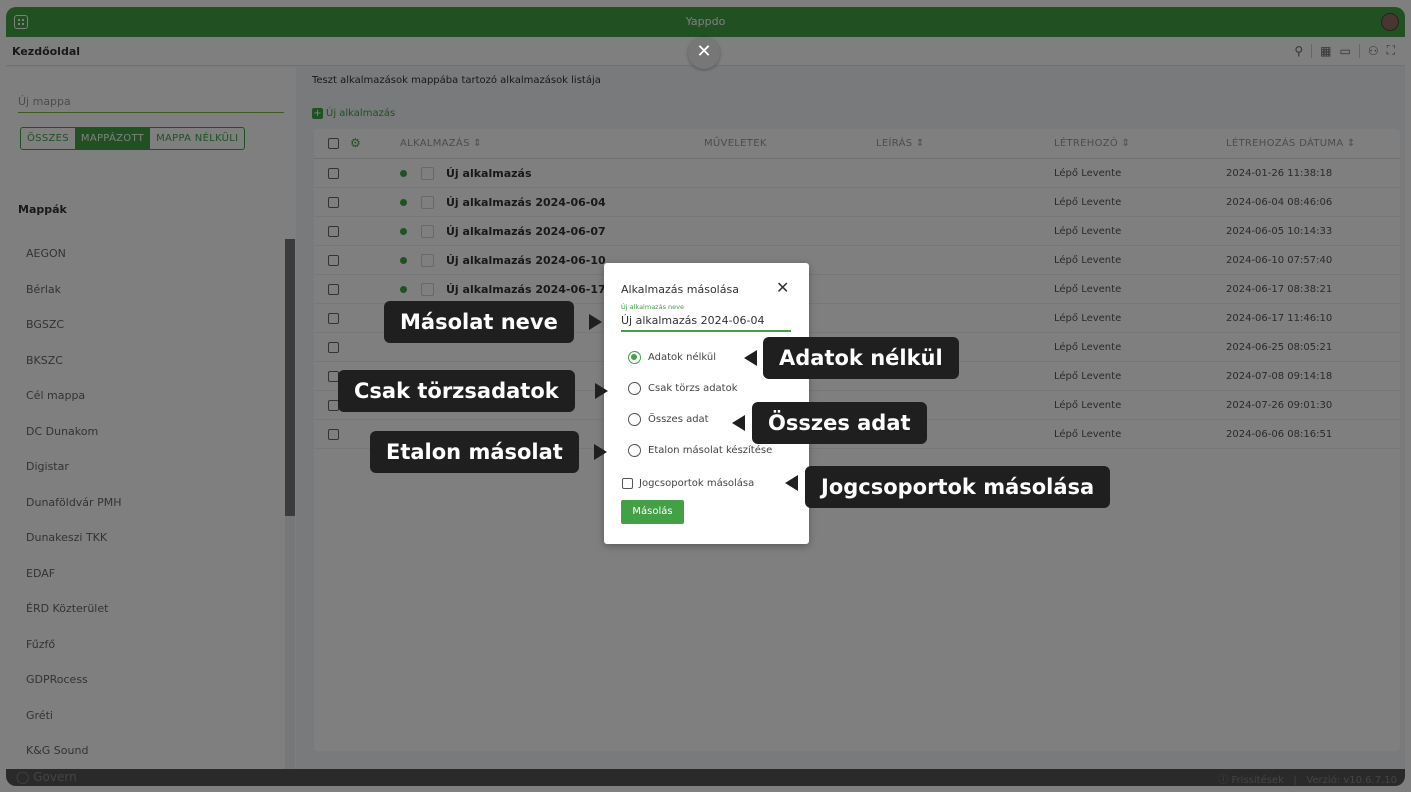  What do you see at coordinates (682, 357) in the screenshot?
I see `radio-no-data-label: Adatok nélkül` at bounding box center [682, 357].